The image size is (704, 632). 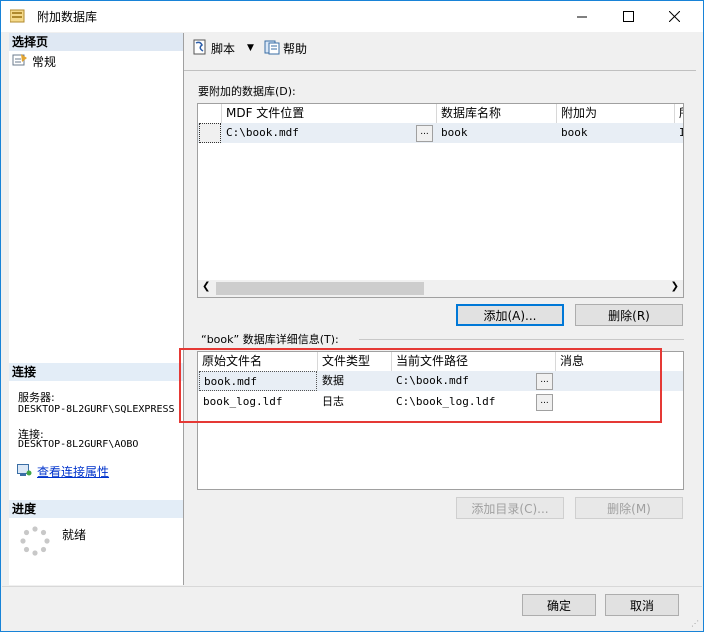 I want to click on select-page-header: 选择页, so click(x=96, y=42).